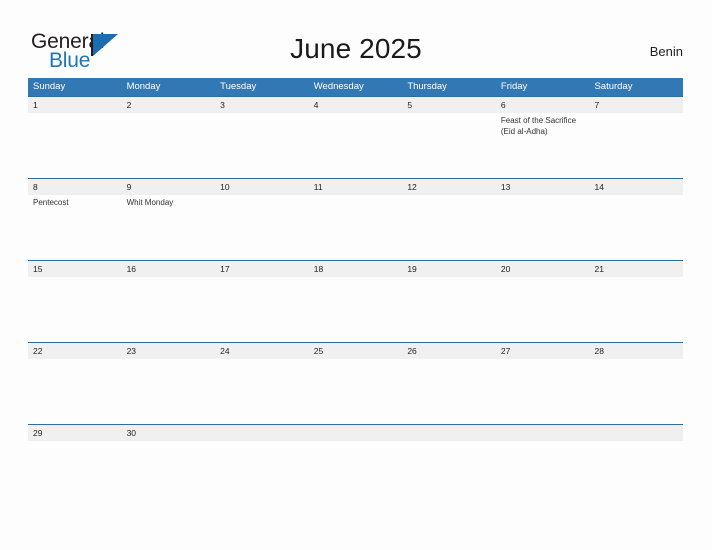 This screenshot has width=712, height=550. What do you see at coordinates (169, 351) in the screenshot?
I see `day-number: 23` at bounding box center [169, 351].